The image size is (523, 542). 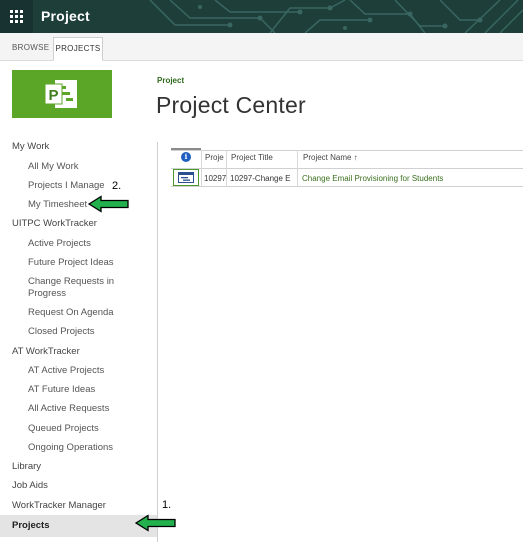 I want to click on app-launcher-icon, so click(x=16, y=16).